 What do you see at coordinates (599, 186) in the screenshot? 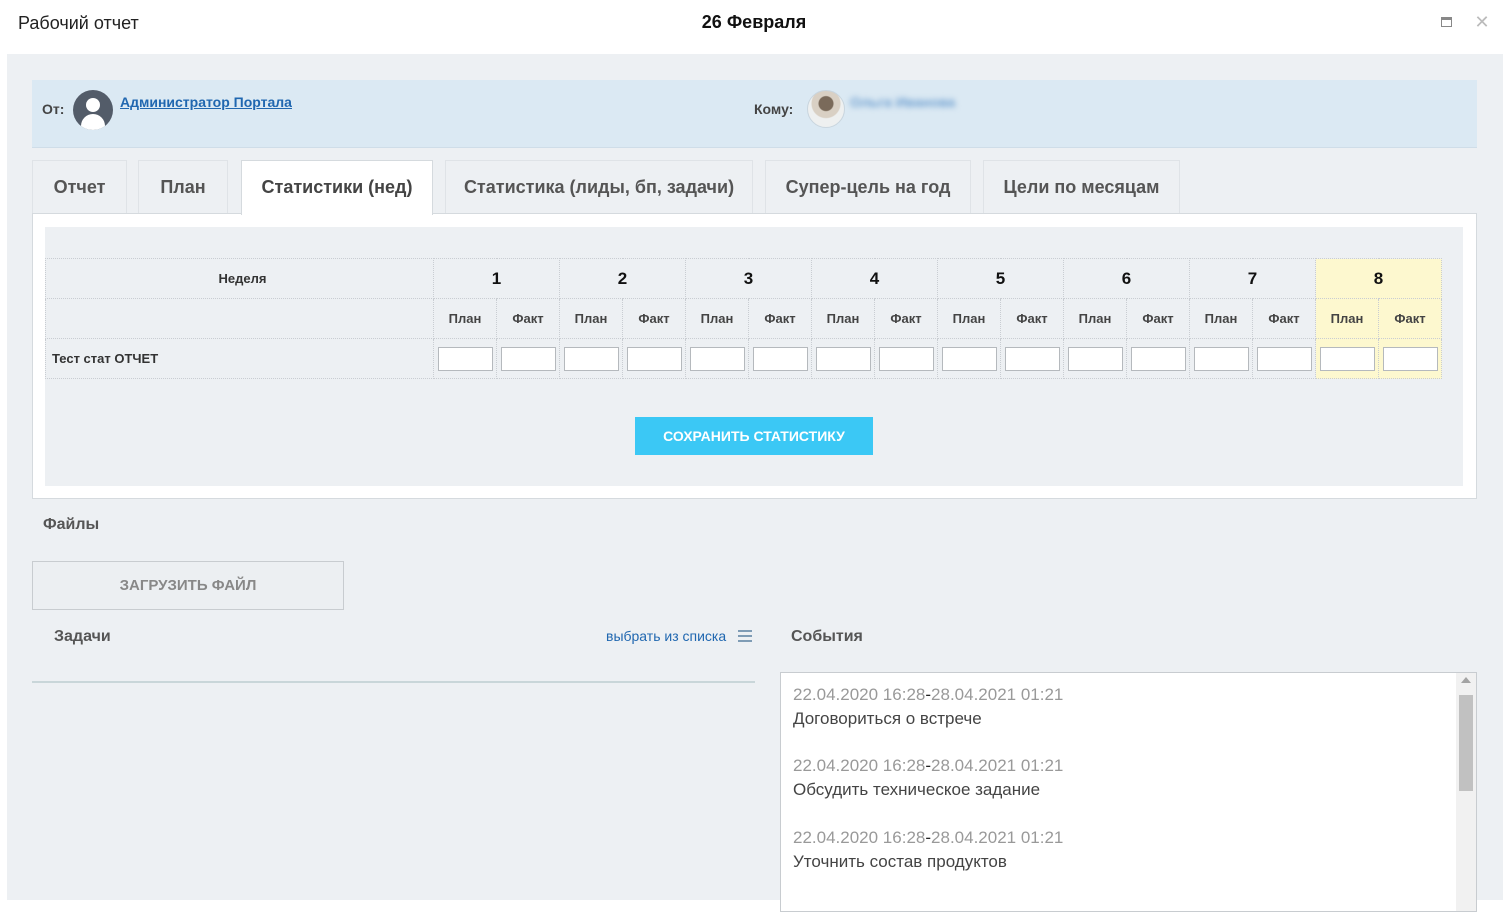
I see `tab-stats-leads: Статистика (лиды, бп, задачи)` at bounding box center [599, 186].